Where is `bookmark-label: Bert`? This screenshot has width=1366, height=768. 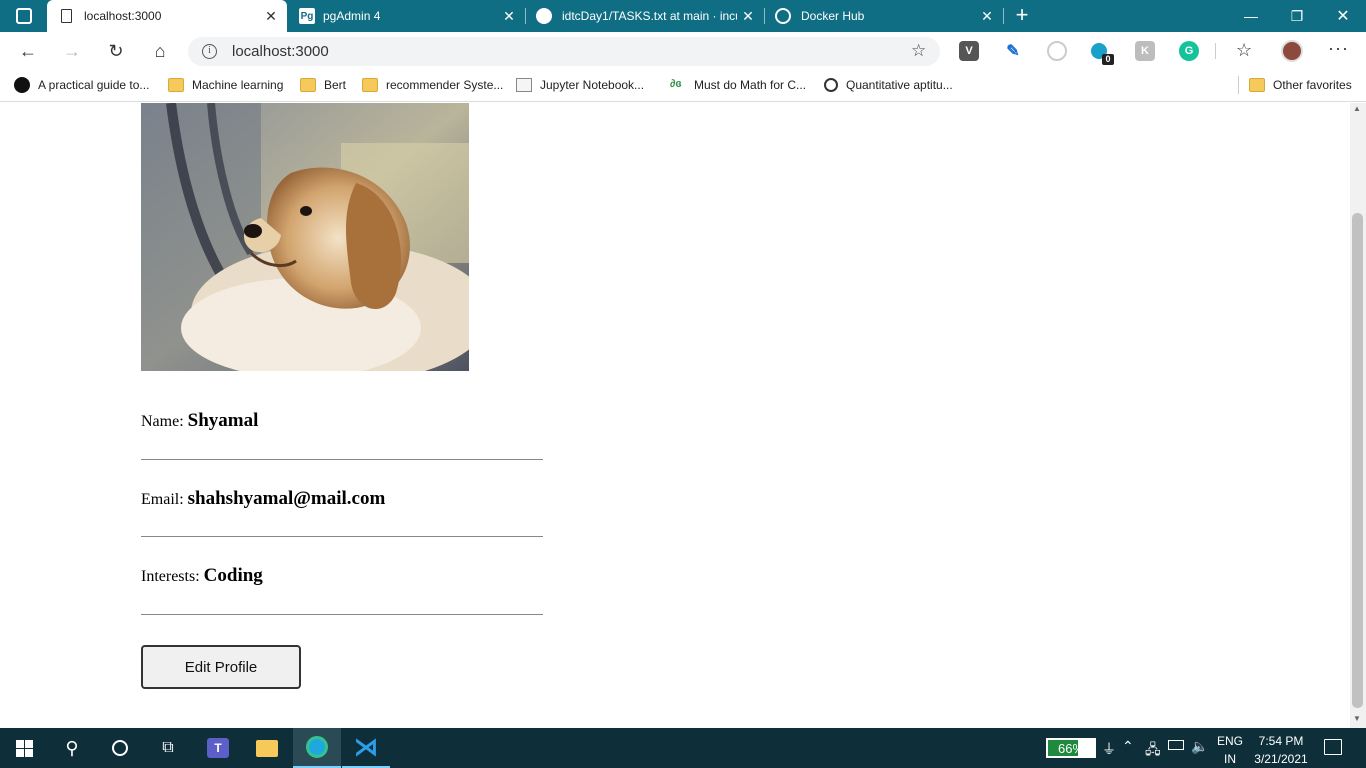
bookmark-label: Bert is located at coordinates (335, 85).